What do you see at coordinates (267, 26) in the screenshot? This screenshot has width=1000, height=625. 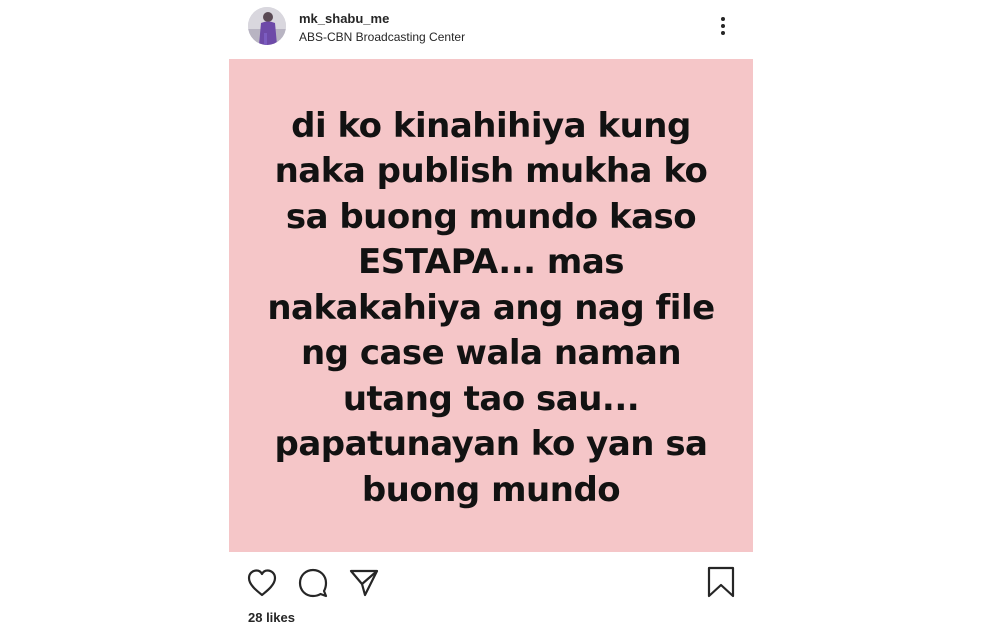 I see `avatar` at bounding box center [267, 26].